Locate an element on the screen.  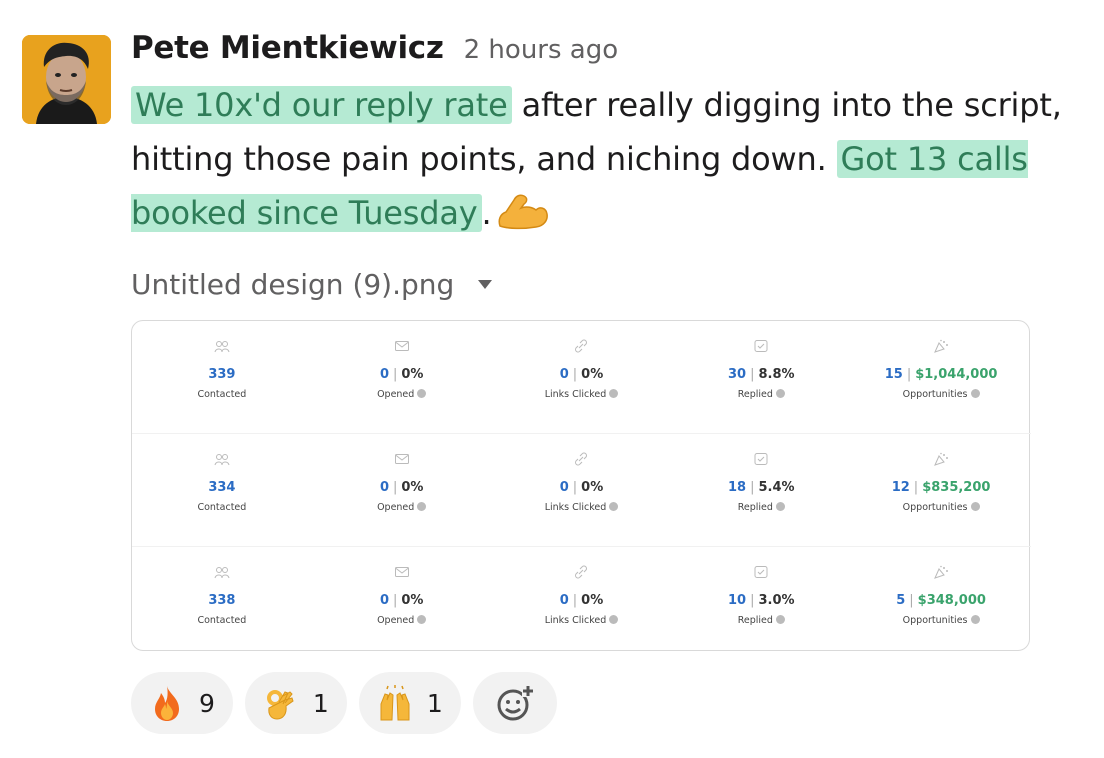
add-reaction-button is located at coordinates (514, 703).